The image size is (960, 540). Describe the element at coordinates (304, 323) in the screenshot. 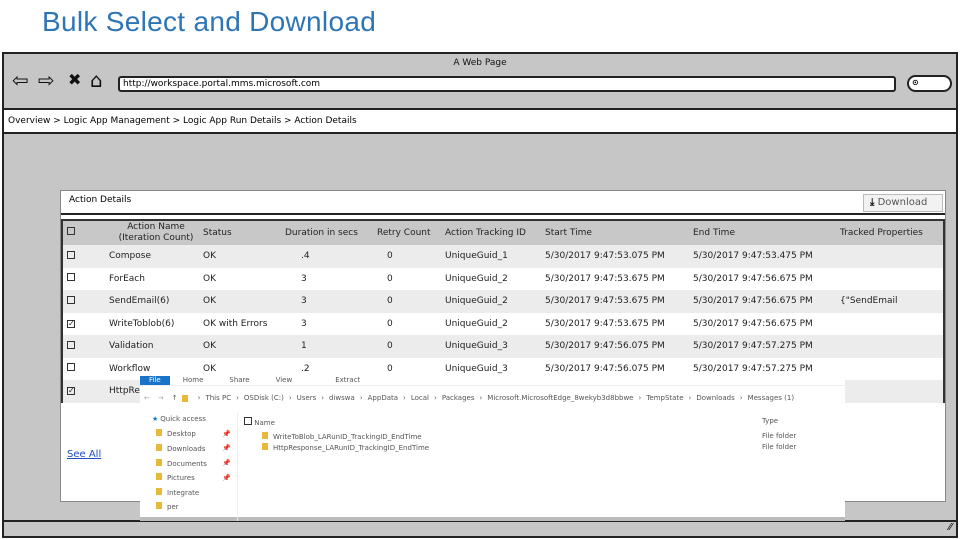

I see `cell-duration: 3` at that location.